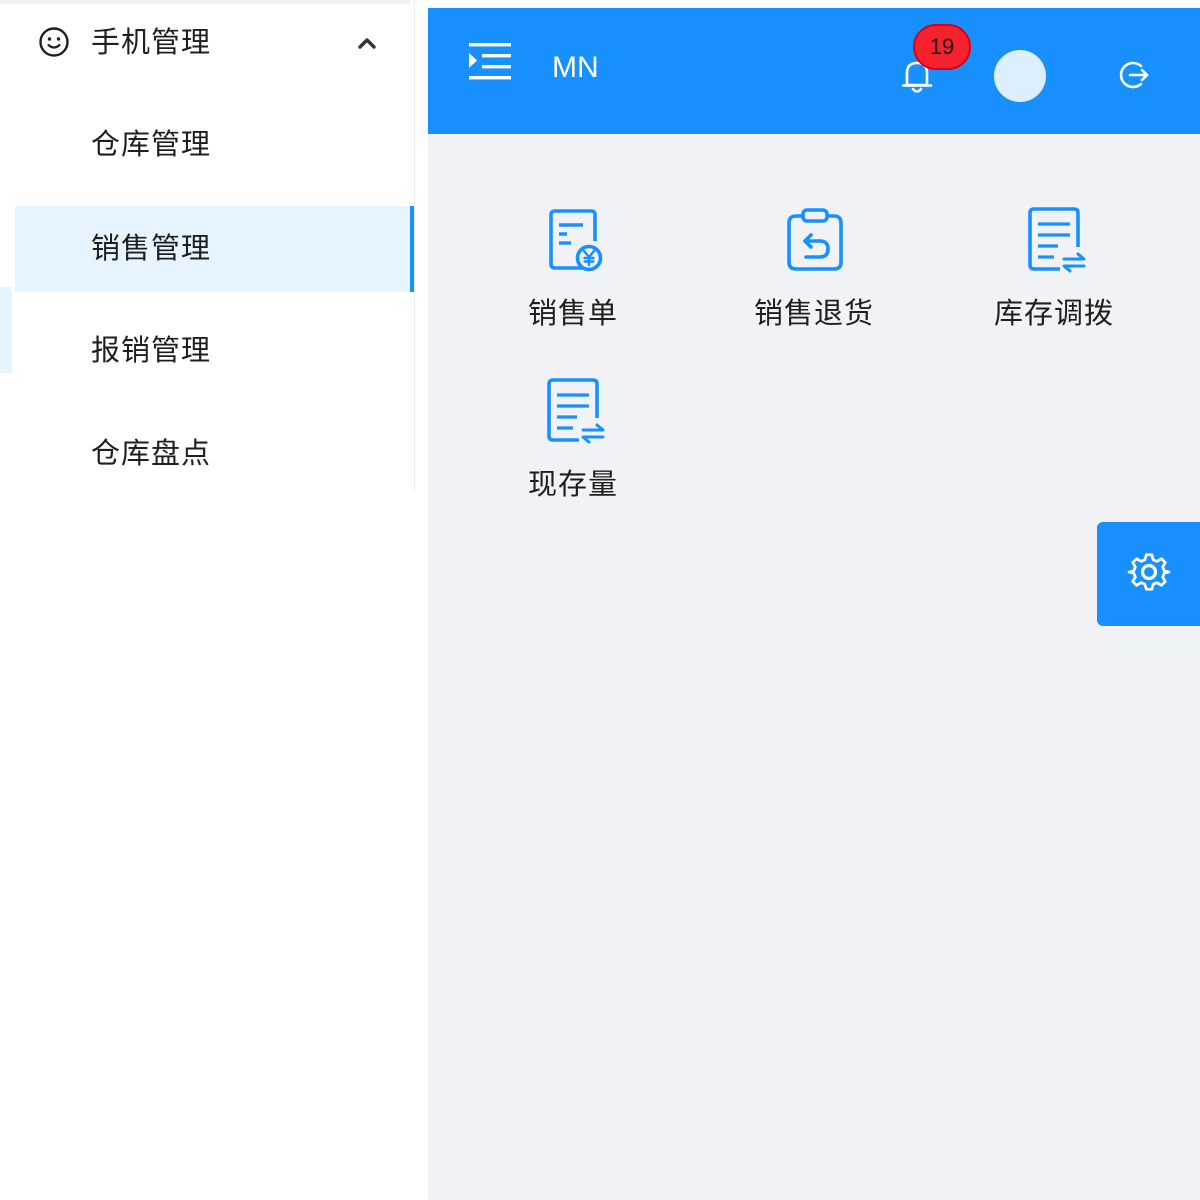 This screenshot has width=1200, height=1200. I want to click on sidebar-item-warehouse-stocktake: 仓库盘点, so click(214, 454).